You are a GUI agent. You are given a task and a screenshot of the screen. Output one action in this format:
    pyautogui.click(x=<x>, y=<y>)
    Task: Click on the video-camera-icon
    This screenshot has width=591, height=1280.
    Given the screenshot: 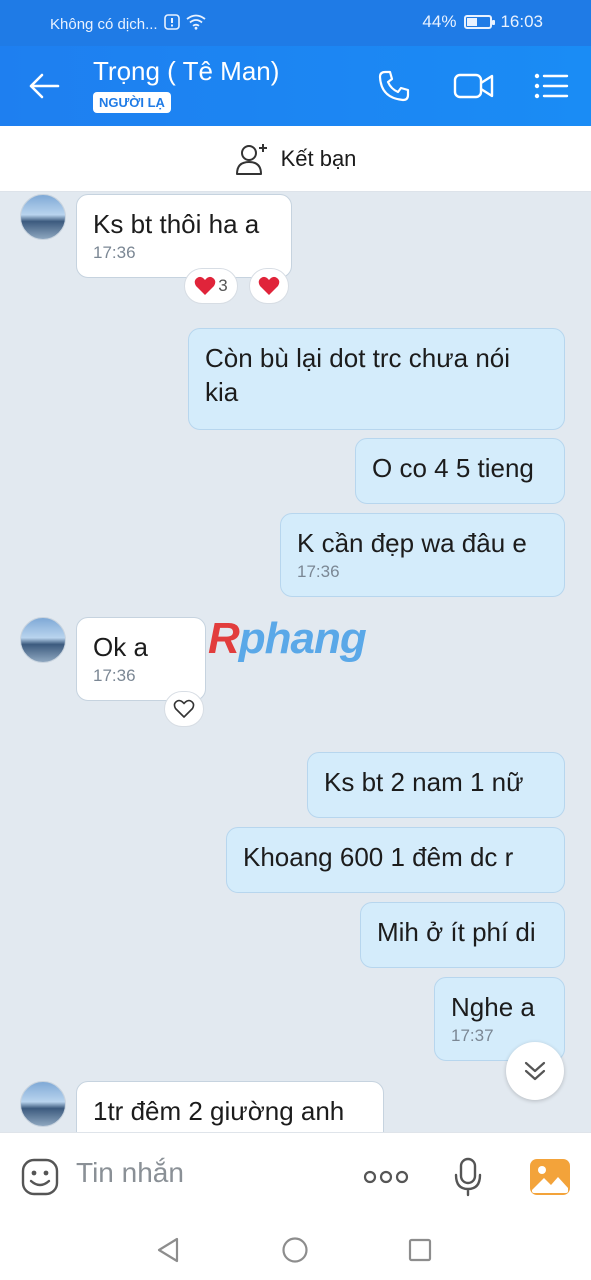 What is the action you would take?
    pyautogui.click(x=473, y=86)
    